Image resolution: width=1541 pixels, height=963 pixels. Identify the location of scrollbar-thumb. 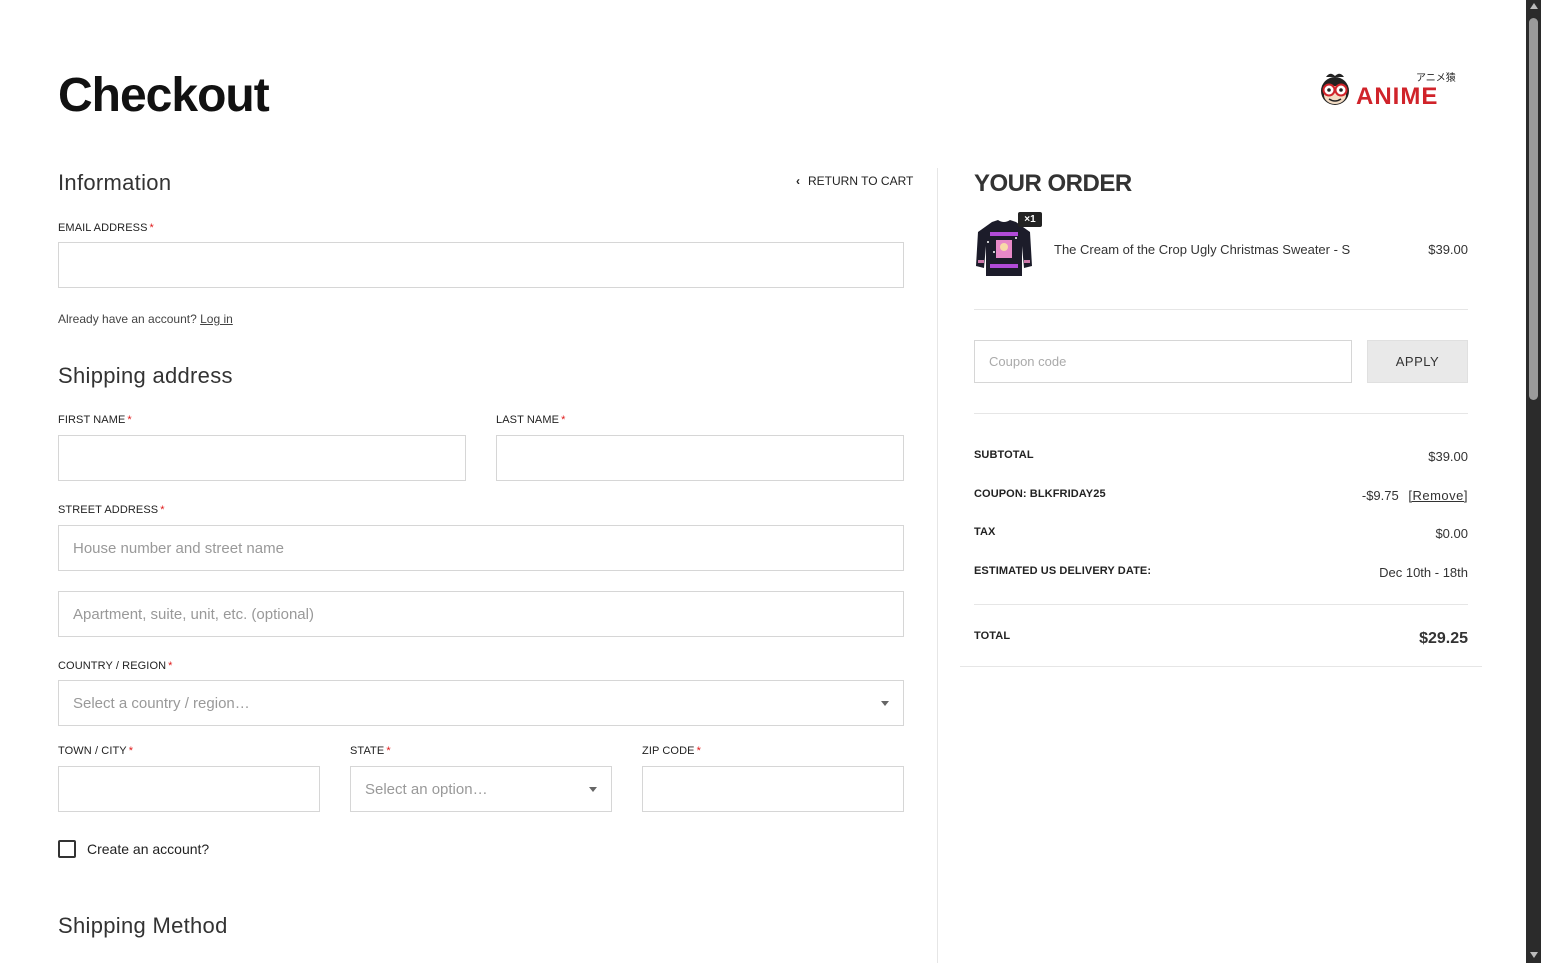
(1533, 209).